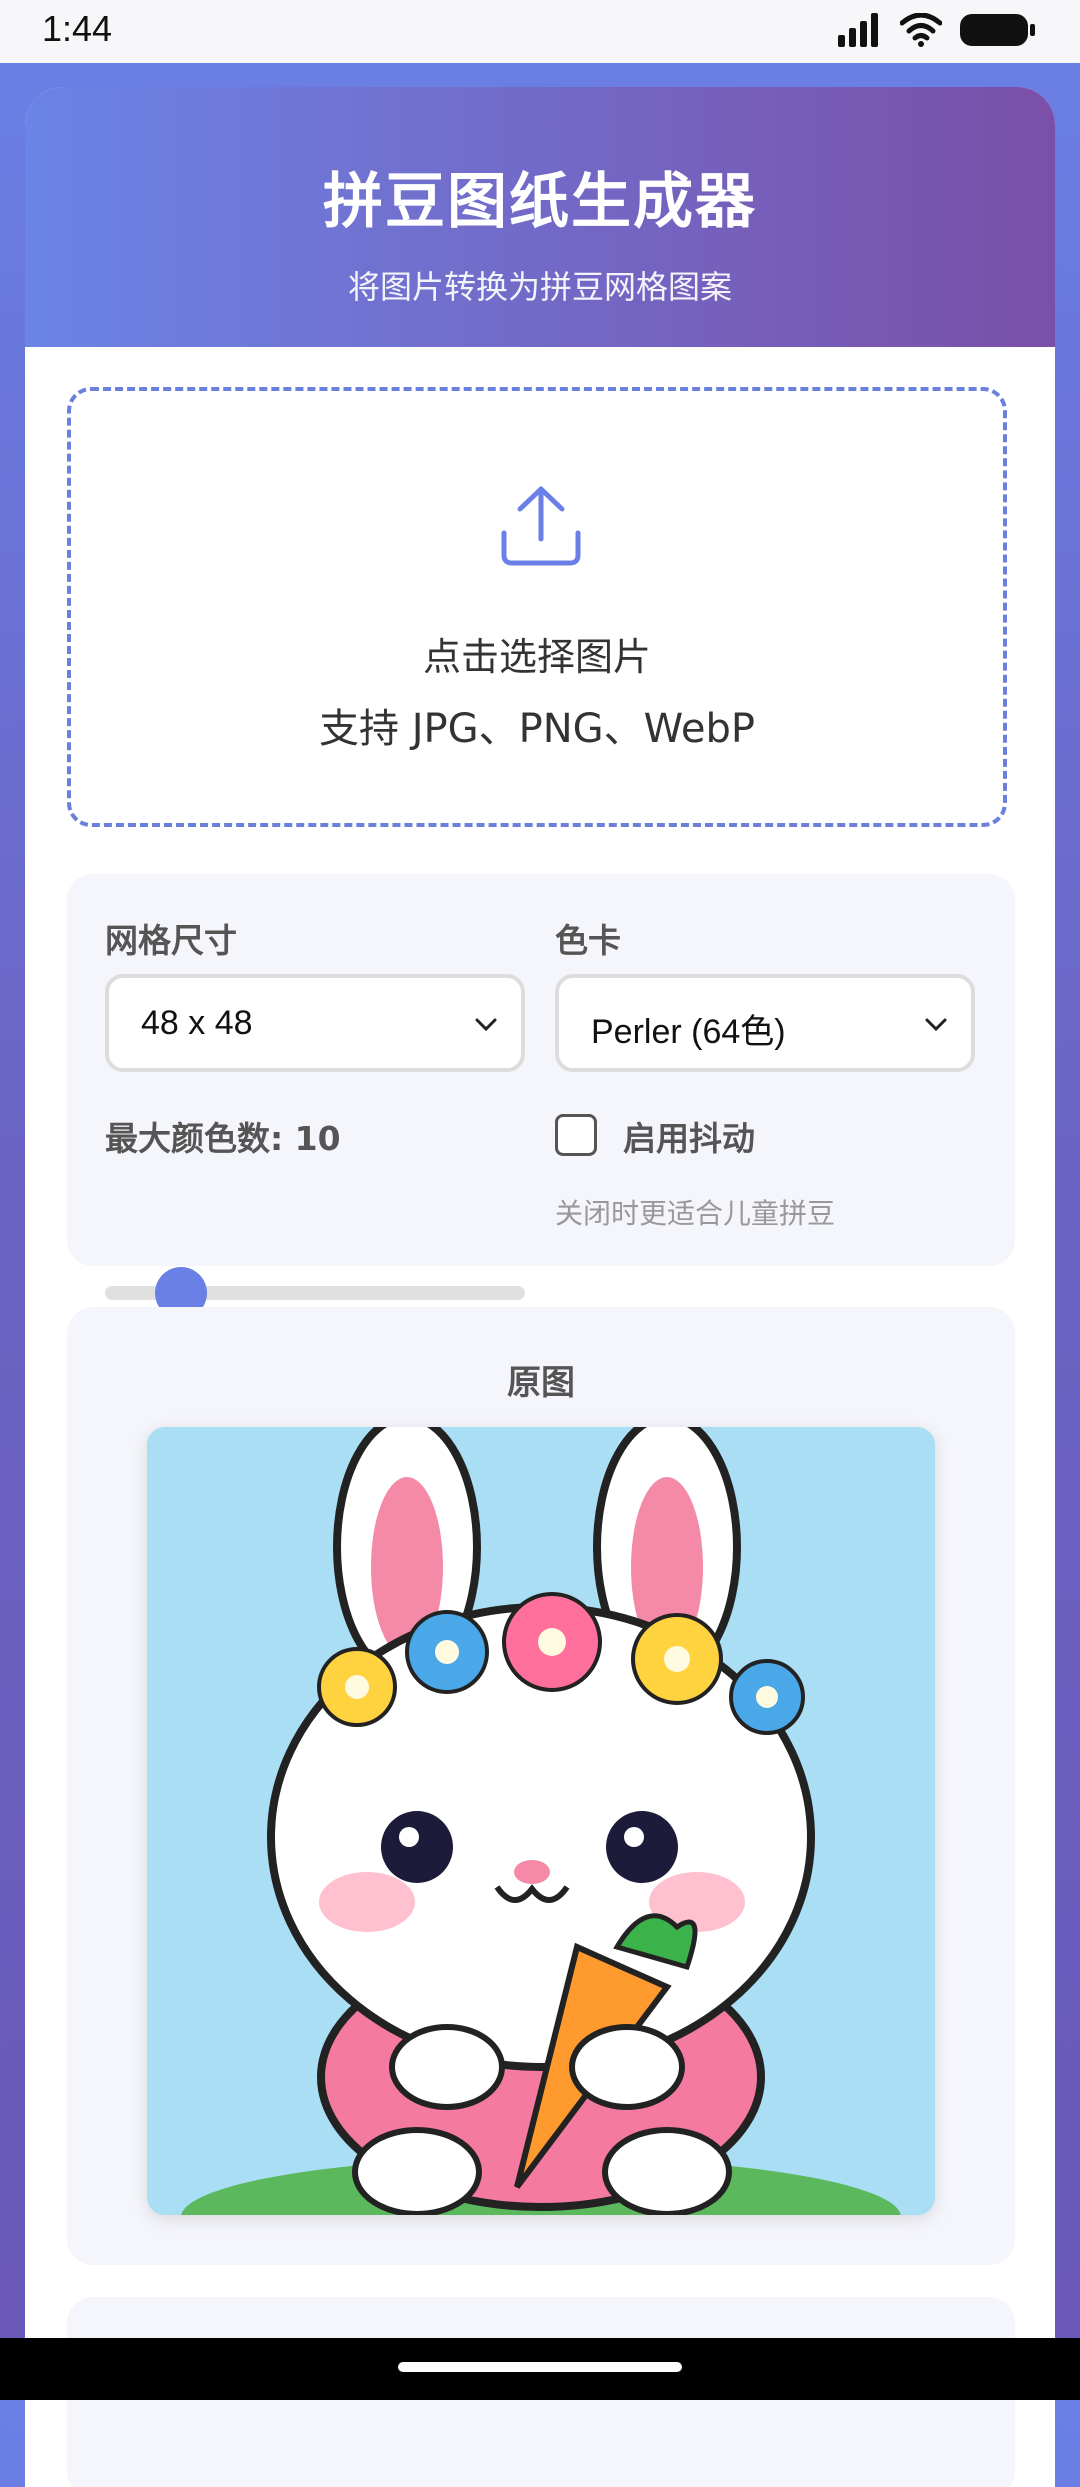 The width and height of the screenshot is (1080, 2487). I want to click on status-time: 1:44, so click(77, 28).